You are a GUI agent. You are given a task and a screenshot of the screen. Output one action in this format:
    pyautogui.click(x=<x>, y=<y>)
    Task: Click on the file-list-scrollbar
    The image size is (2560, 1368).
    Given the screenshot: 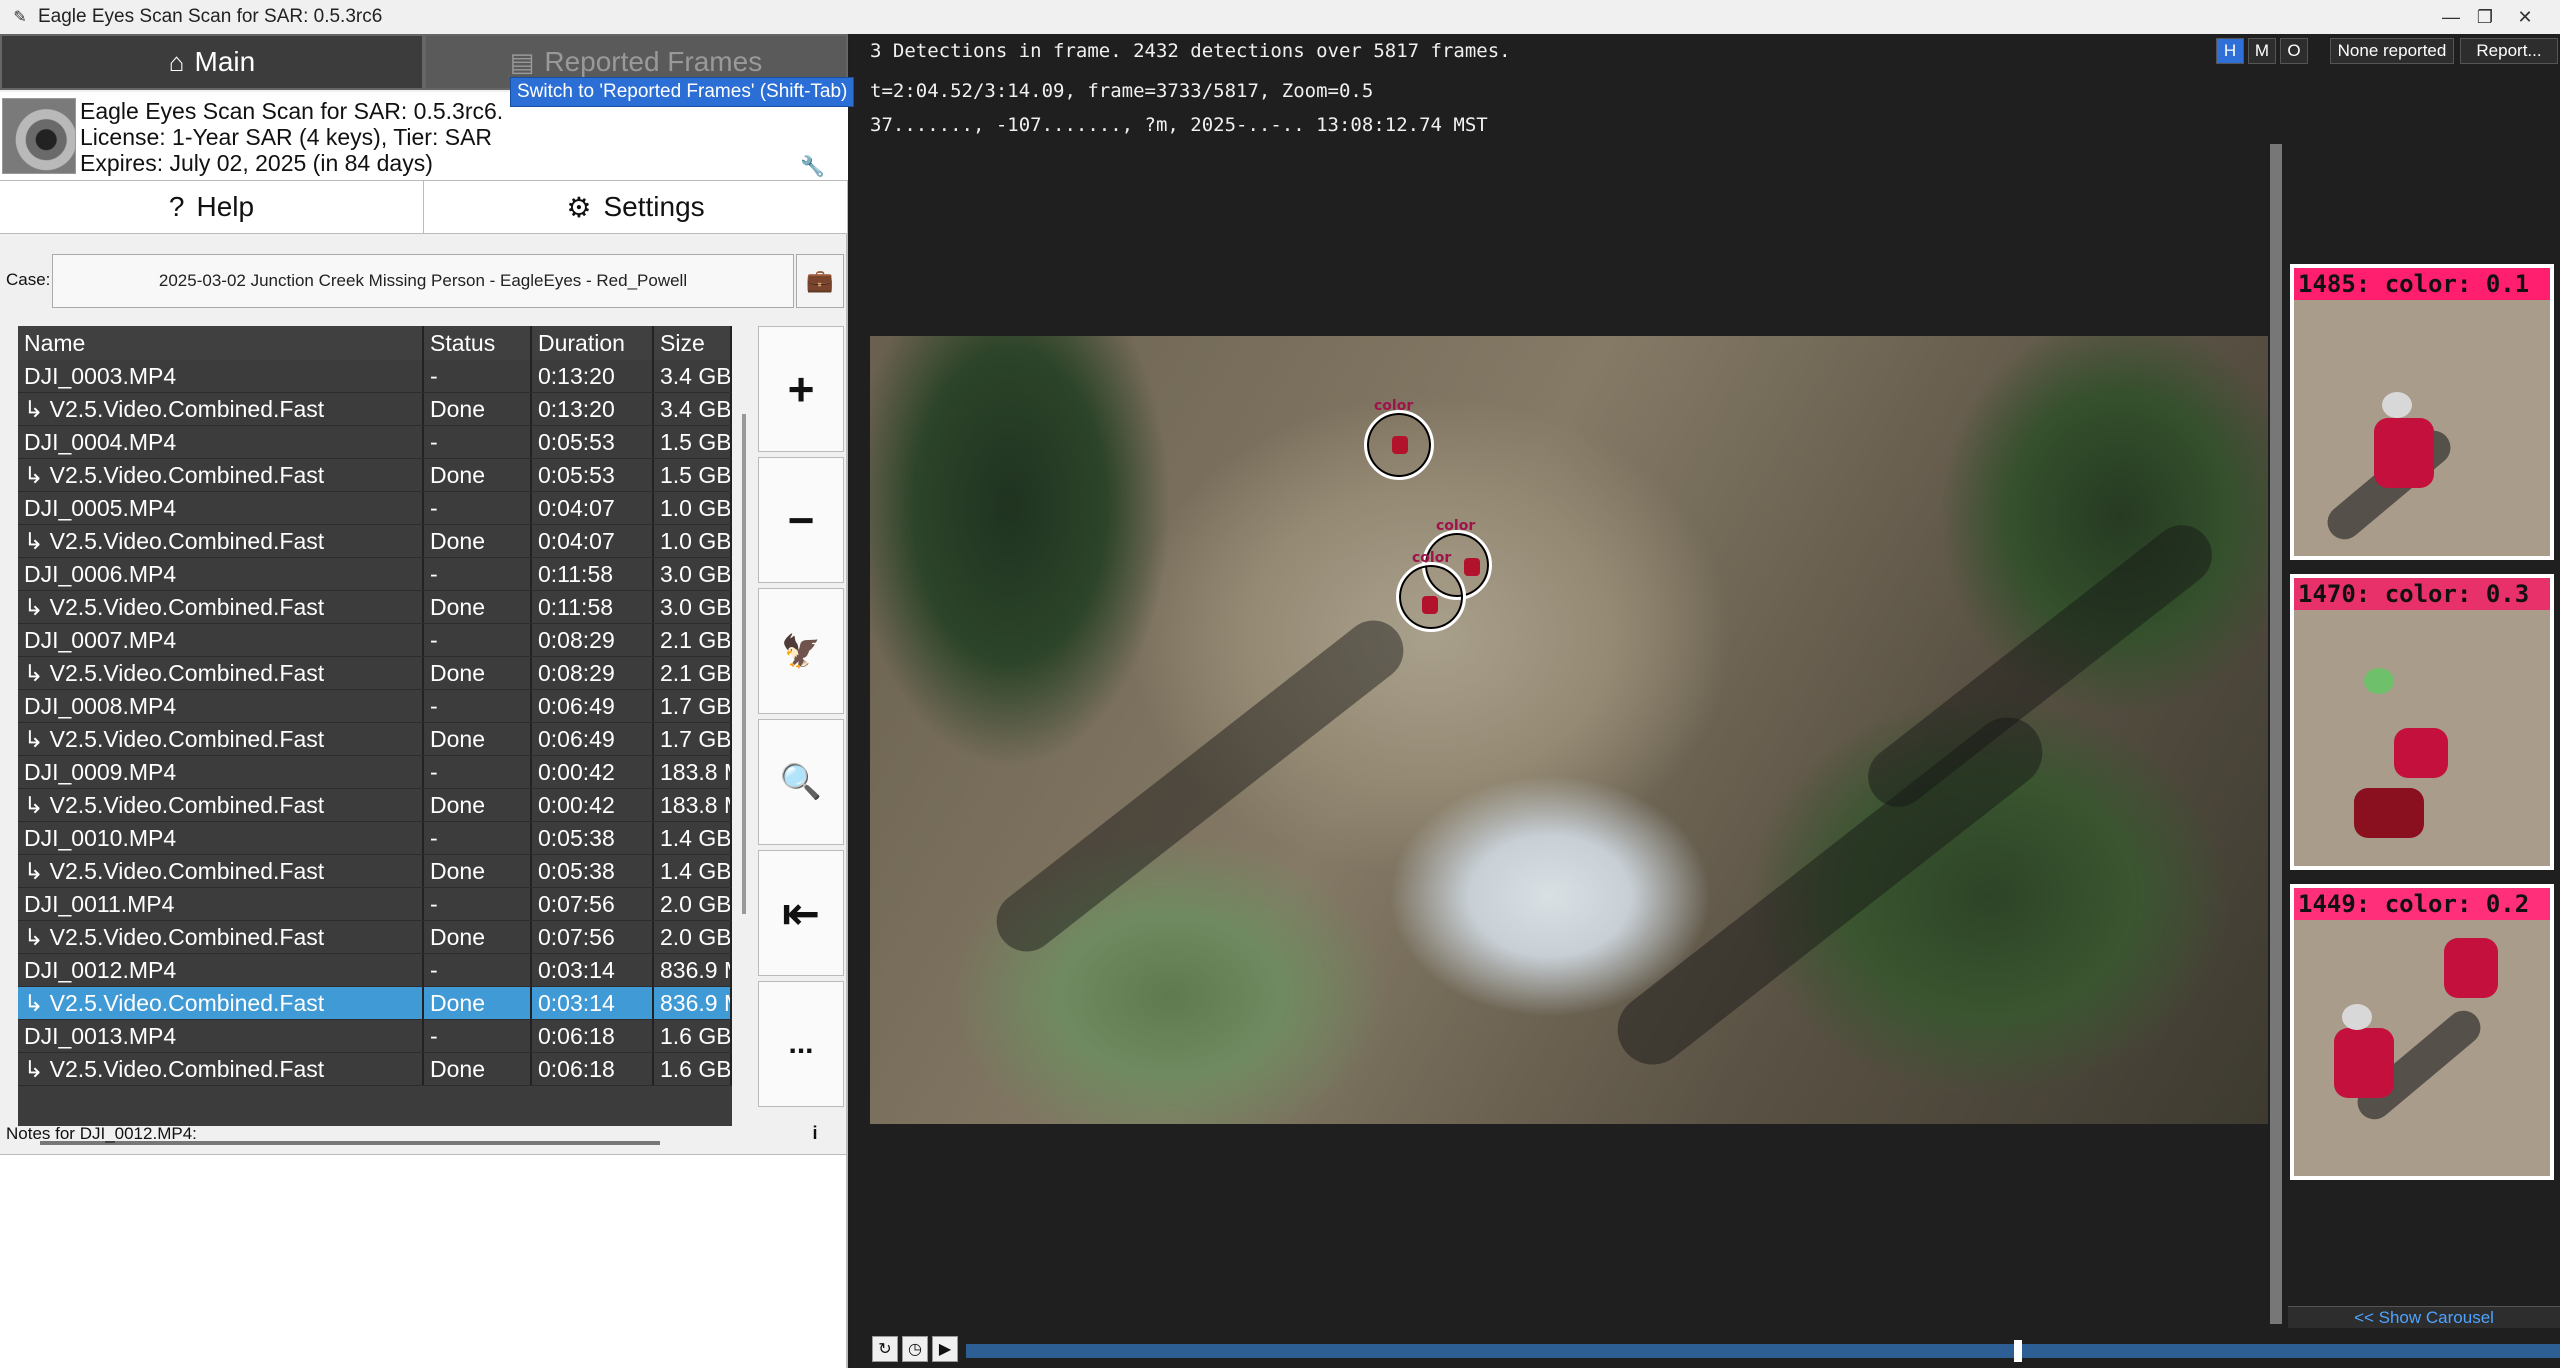 What is the action you would take?
    pyautogui.click(x=744, y=664)
    